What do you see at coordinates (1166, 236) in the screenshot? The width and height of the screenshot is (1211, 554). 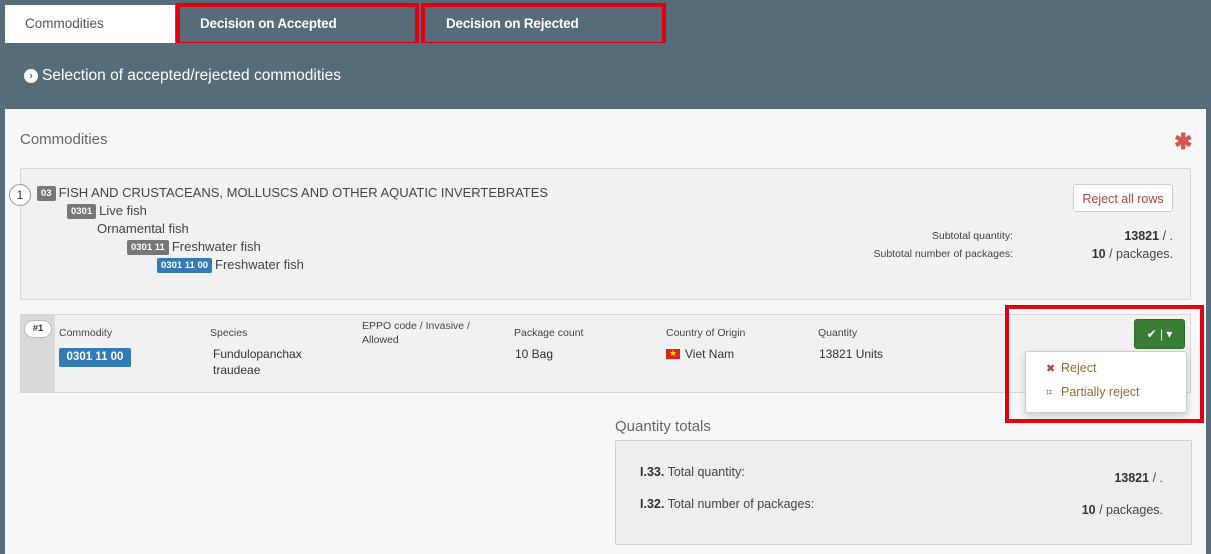 I see `subtotal-quantity-unit: / .` at bounding box center [1166, 236].